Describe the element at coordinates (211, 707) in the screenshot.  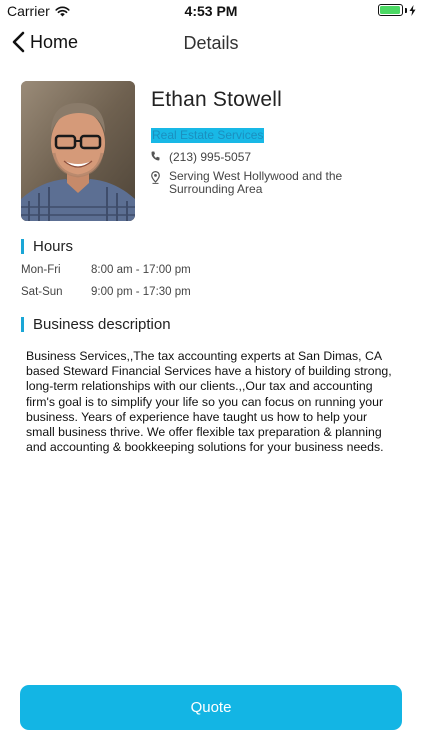
I see `quote-button: Quote` at that location.